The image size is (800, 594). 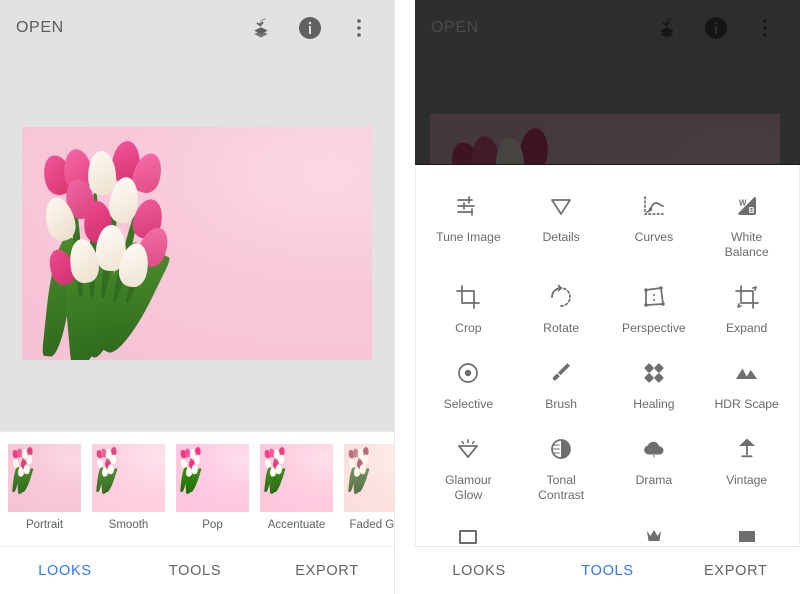 I want to click on tool-hdr-scape: HDR Scape, so click(x=746, y=386).